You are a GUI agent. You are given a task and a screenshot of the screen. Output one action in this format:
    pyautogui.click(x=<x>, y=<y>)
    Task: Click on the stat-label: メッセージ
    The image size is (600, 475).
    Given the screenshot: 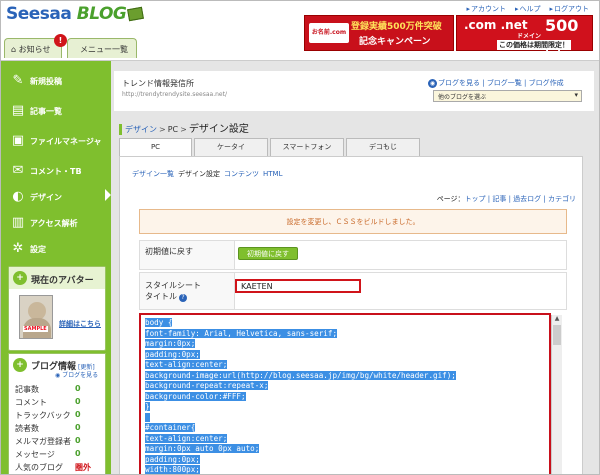 What is the action you would take?
    pyautogui.click(x=35, y=454)
    